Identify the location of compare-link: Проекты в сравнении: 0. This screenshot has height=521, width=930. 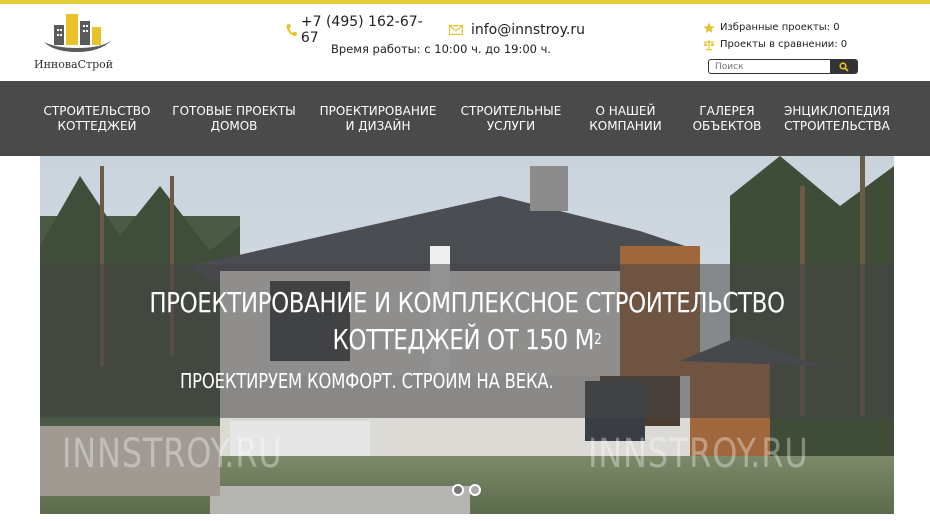
(808, 44).